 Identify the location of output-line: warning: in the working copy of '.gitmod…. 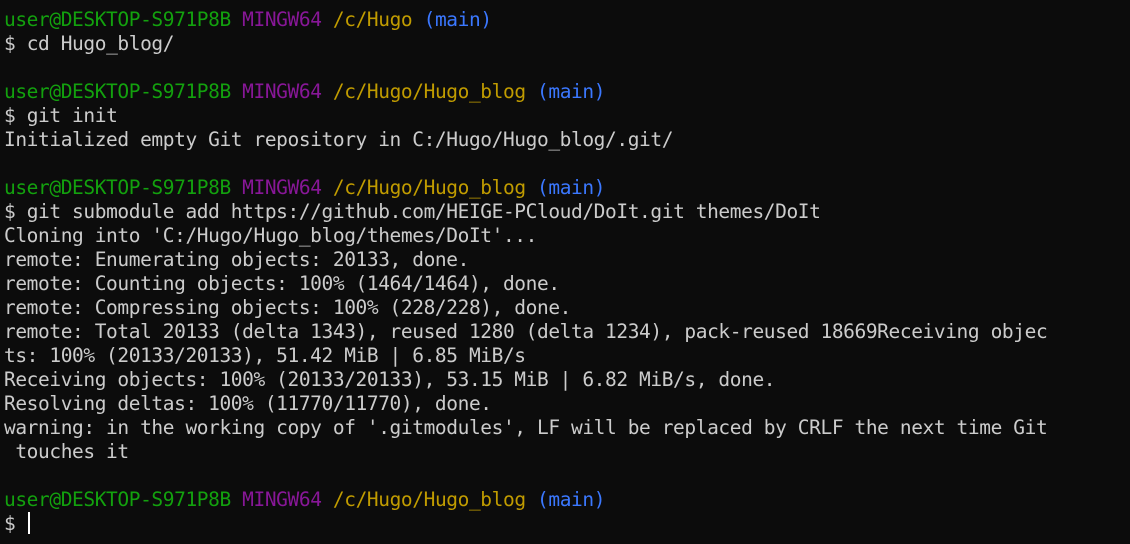
(526, 427).